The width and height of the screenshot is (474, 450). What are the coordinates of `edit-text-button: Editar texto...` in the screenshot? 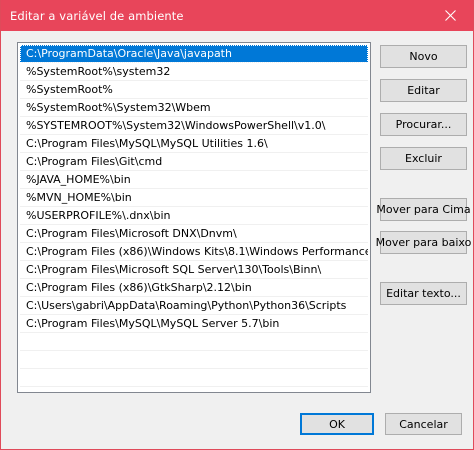 It's located at (423, 293).